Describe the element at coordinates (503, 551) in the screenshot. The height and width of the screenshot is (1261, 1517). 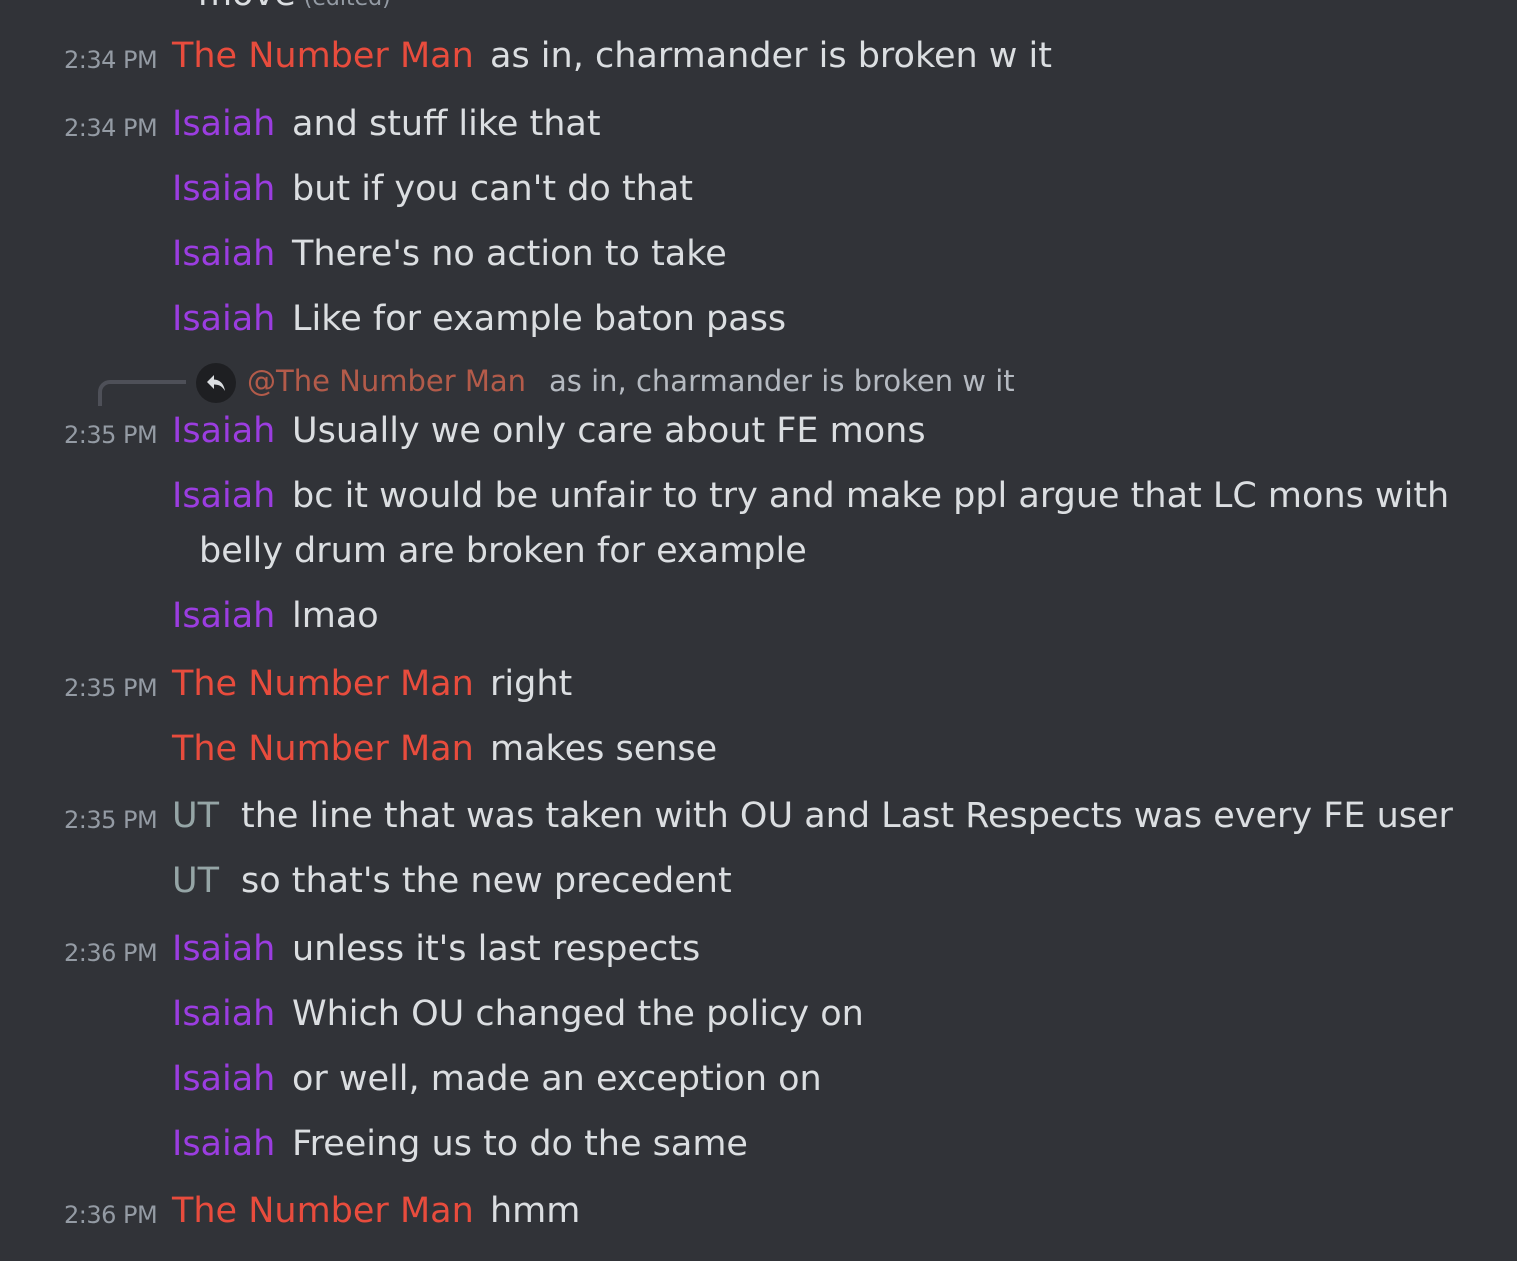
I see `message-text-continued: belly drum are broken for example` at that location.